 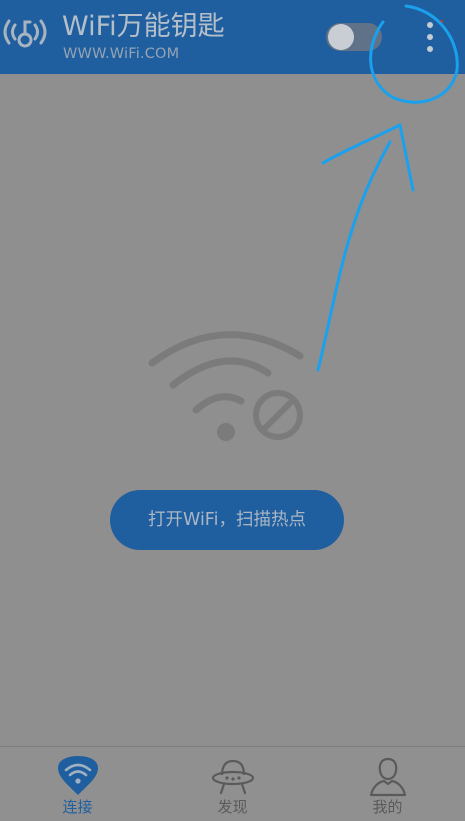 I want to click on app-title: WiFi万能钥匙, so click(x=143, y=26).